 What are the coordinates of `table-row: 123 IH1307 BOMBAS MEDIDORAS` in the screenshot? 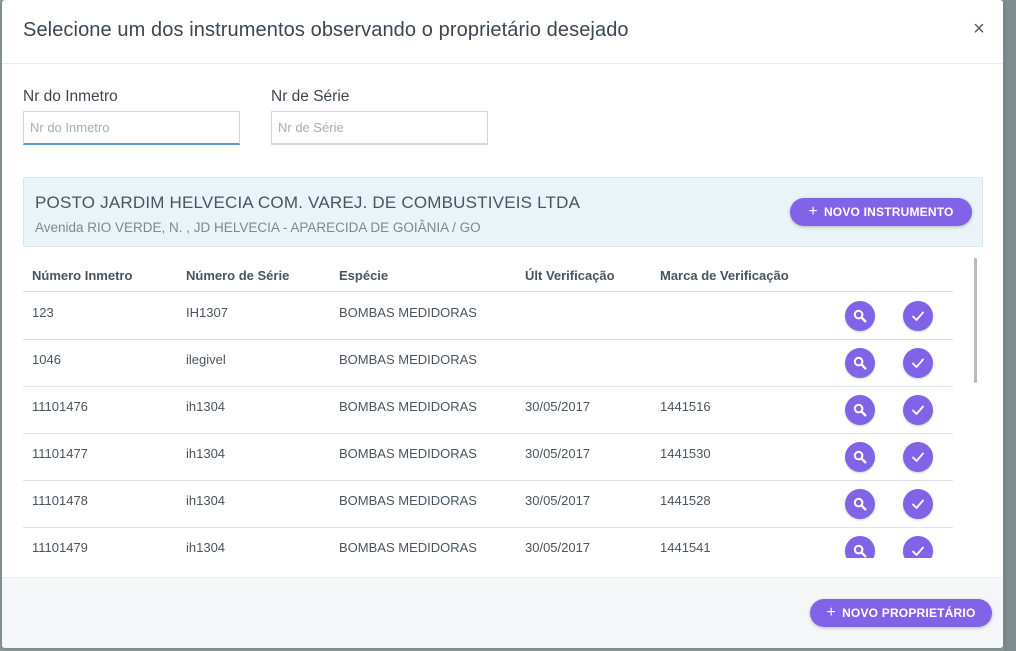 It's located at (488, 316).